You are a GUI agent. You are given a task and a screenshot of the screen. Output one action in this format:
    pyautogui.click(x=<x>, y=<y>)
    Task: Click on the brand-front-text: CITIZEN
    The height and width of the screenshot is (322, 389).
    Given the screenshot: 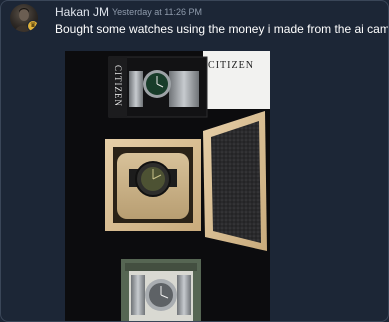 What is the action you would take?
    pyautogui.click(x=118, y=86)
    